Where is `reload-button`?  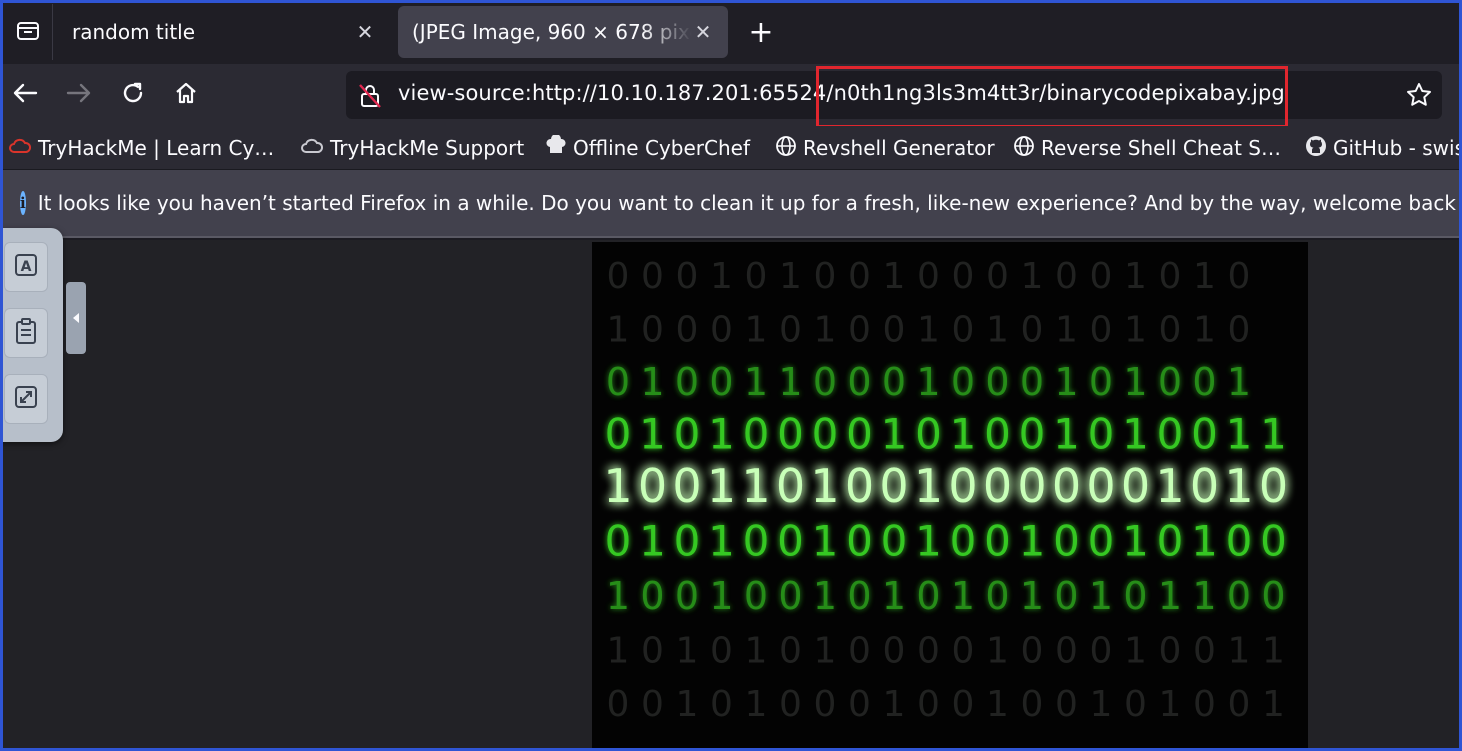 reload-button is located at coordinates (133, 95).